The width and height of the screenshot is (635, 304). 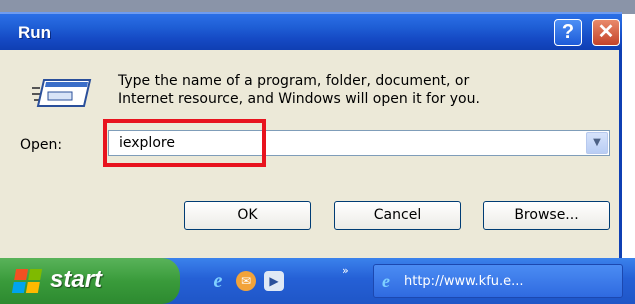 I want to click on title-bar: Run ? ✕, so click(x=311, y=31).